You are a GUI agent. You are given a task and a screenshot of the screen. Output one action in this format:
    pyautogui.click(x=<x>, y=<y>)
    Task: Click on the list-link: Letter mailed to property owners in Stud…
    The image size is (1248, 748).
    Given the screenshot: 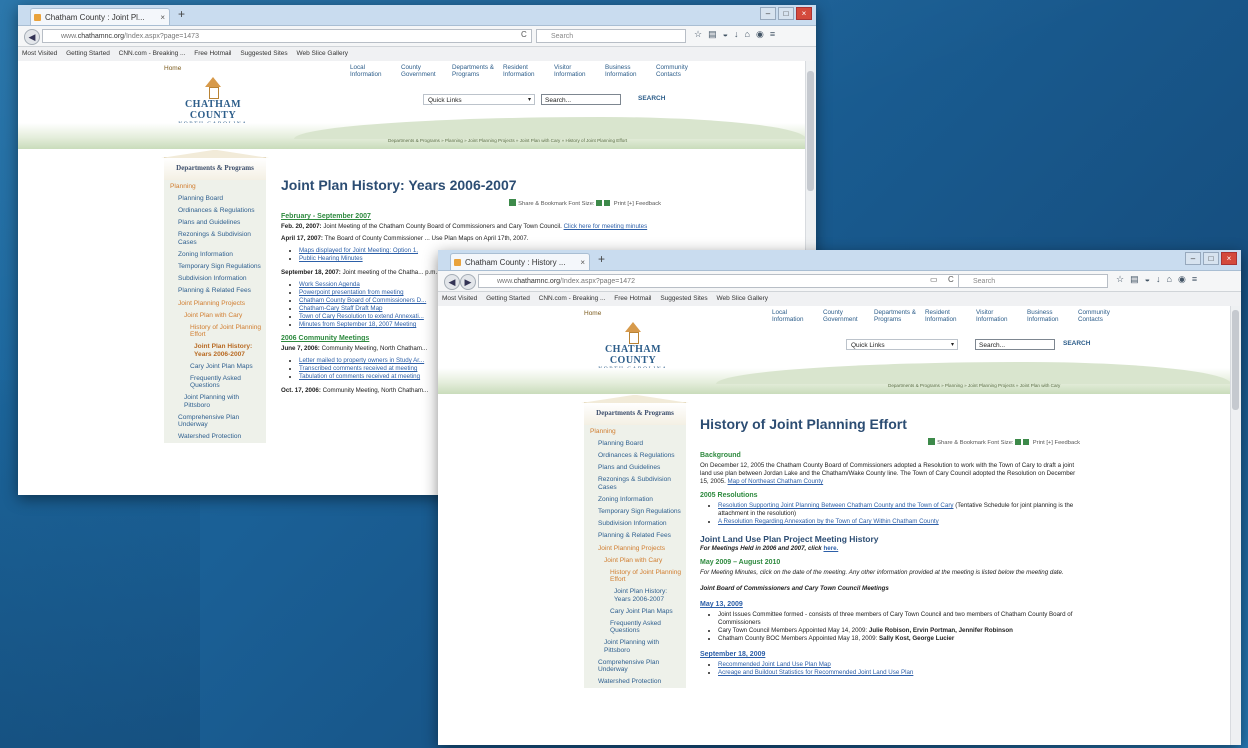 What is the action you would take?
    pyautogui.click(x=361, y=360)
    